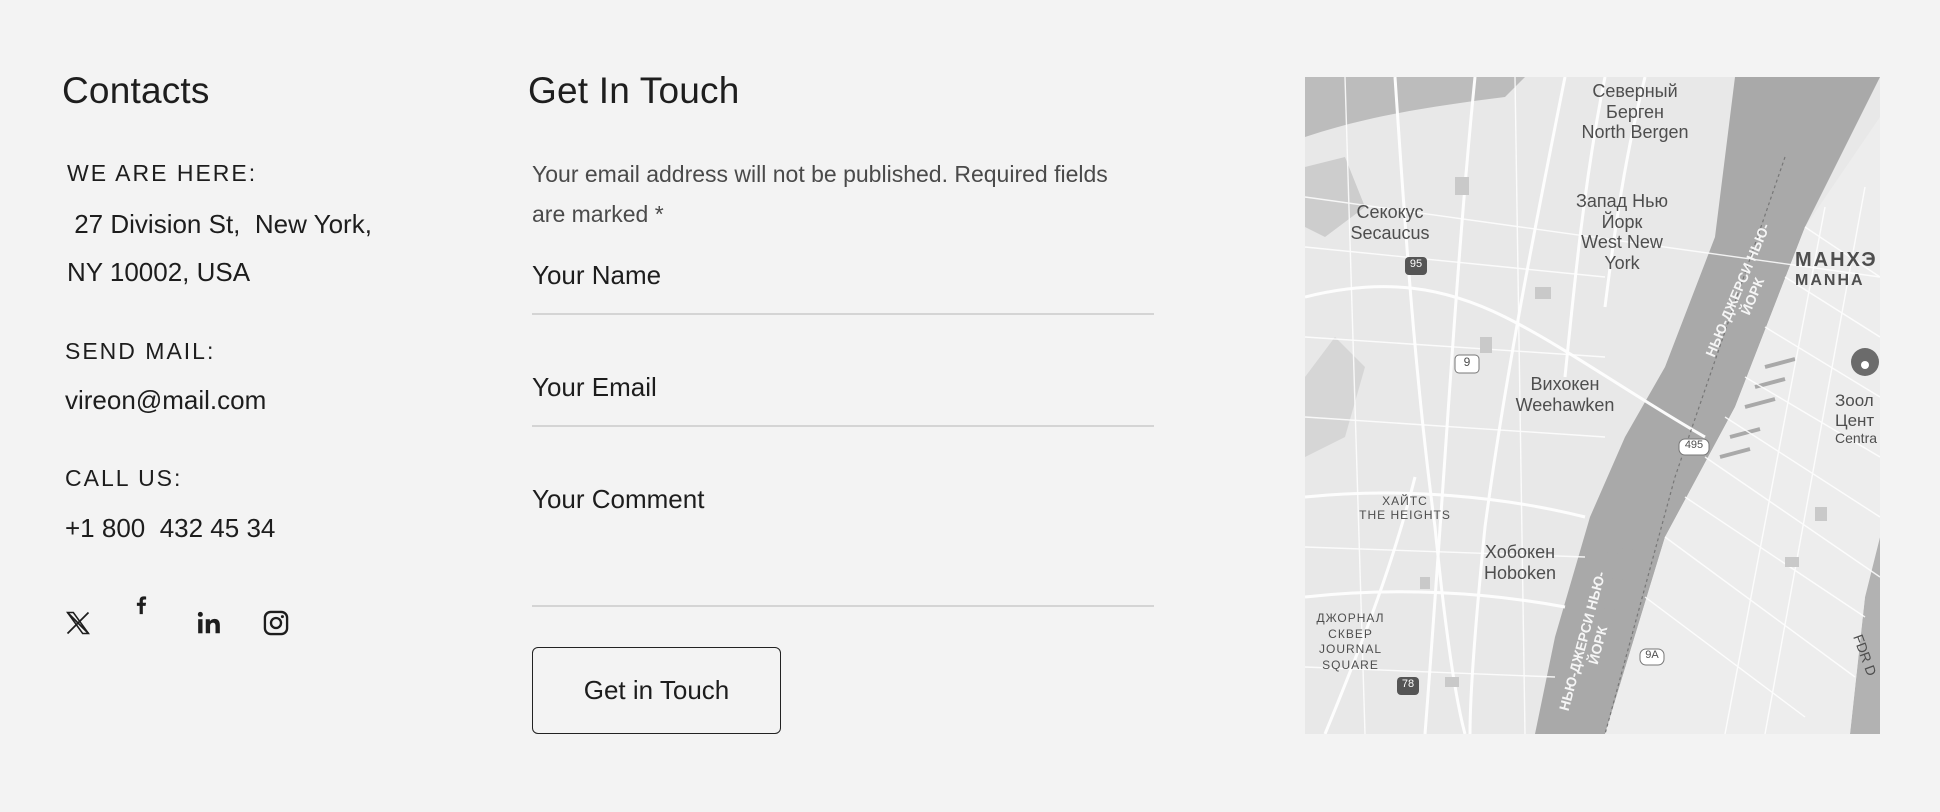 The width and height of the screenshot is (1940, 812). I want to click on map-label-weehawken-en: Weehawken, so click(1565, 404).